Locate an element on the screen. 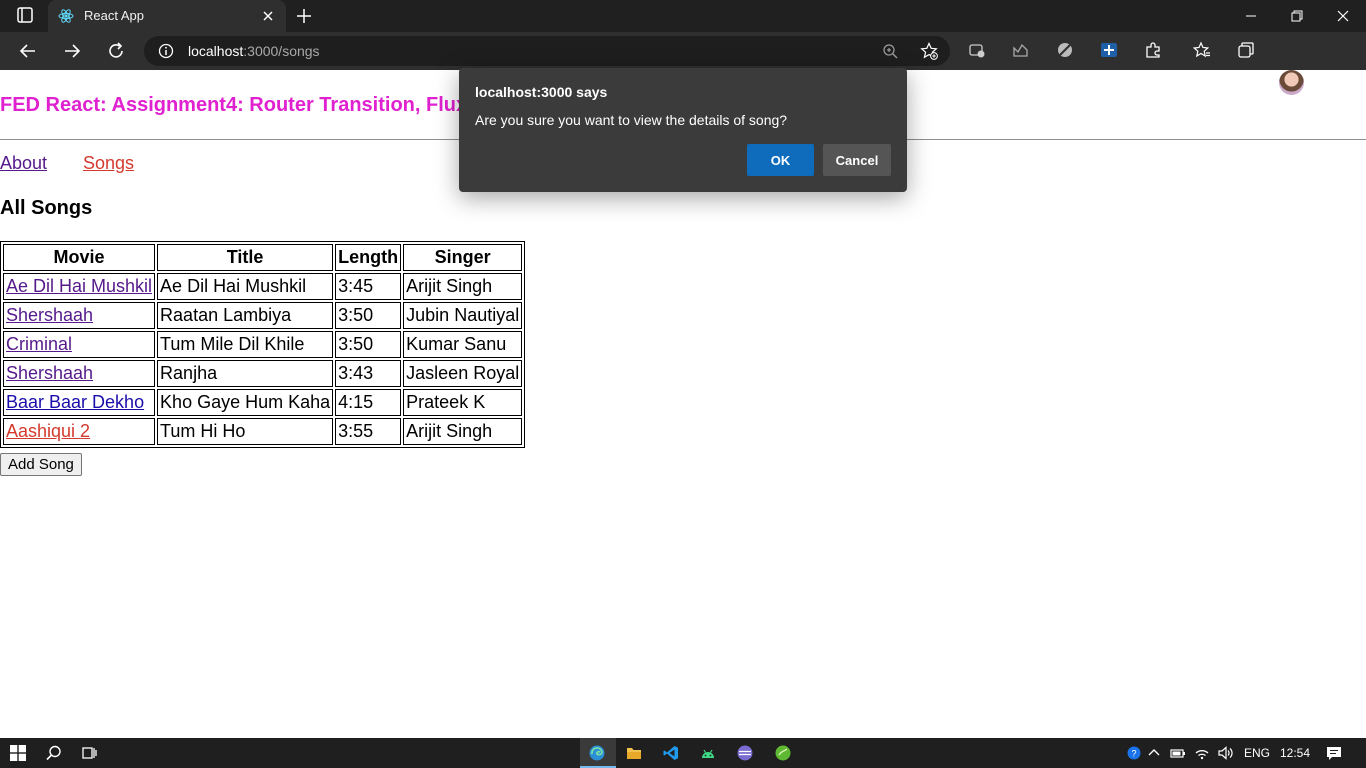 The height and width of the screenshot is (768, 1366). extension-1-icon is located at coordinates (977, 50).